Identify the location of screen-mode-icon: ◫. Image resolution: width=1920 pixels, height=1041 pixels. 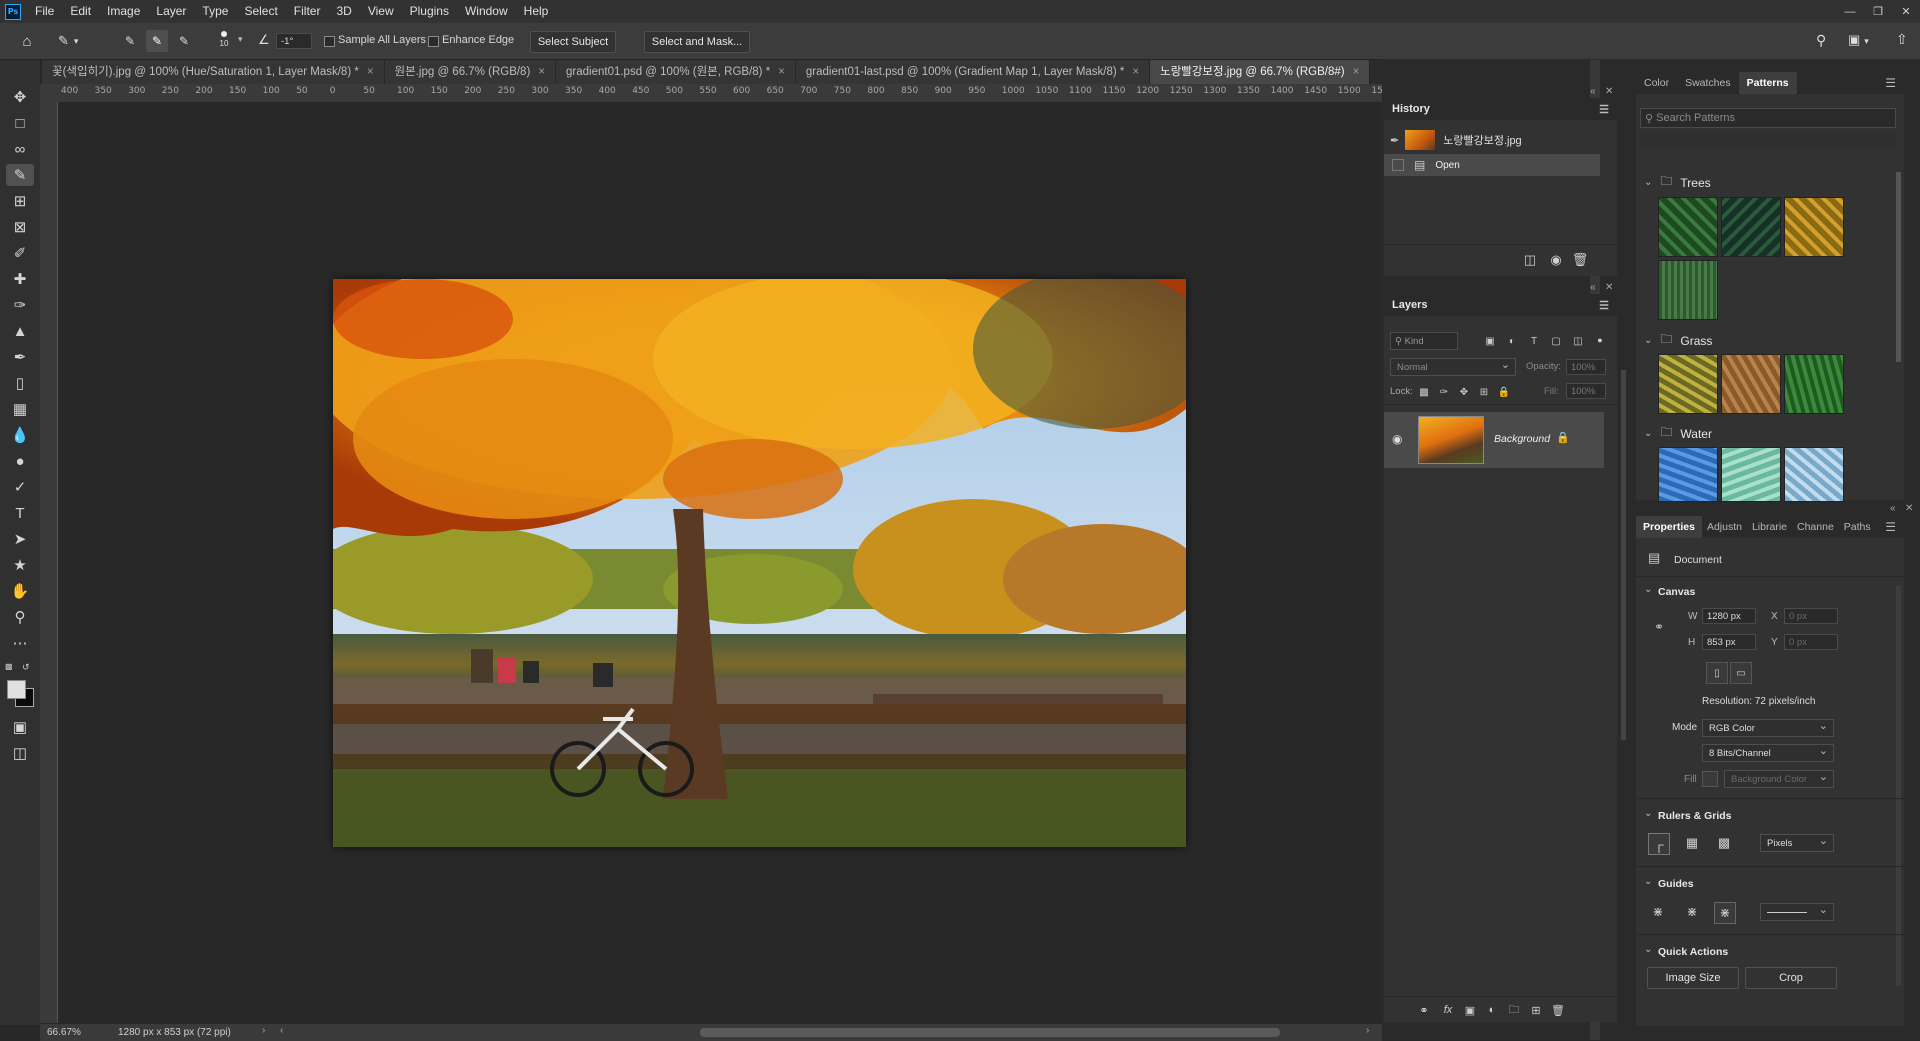
(20, 753).